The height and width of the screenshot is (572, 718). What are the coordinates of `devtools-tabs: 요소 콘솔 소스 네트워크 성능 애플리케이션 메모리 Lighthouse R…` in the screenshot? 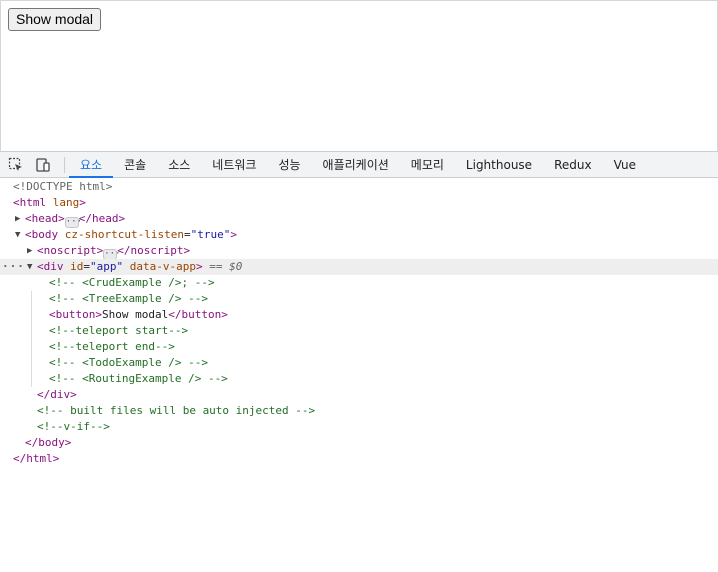 It's located at (358, 165).